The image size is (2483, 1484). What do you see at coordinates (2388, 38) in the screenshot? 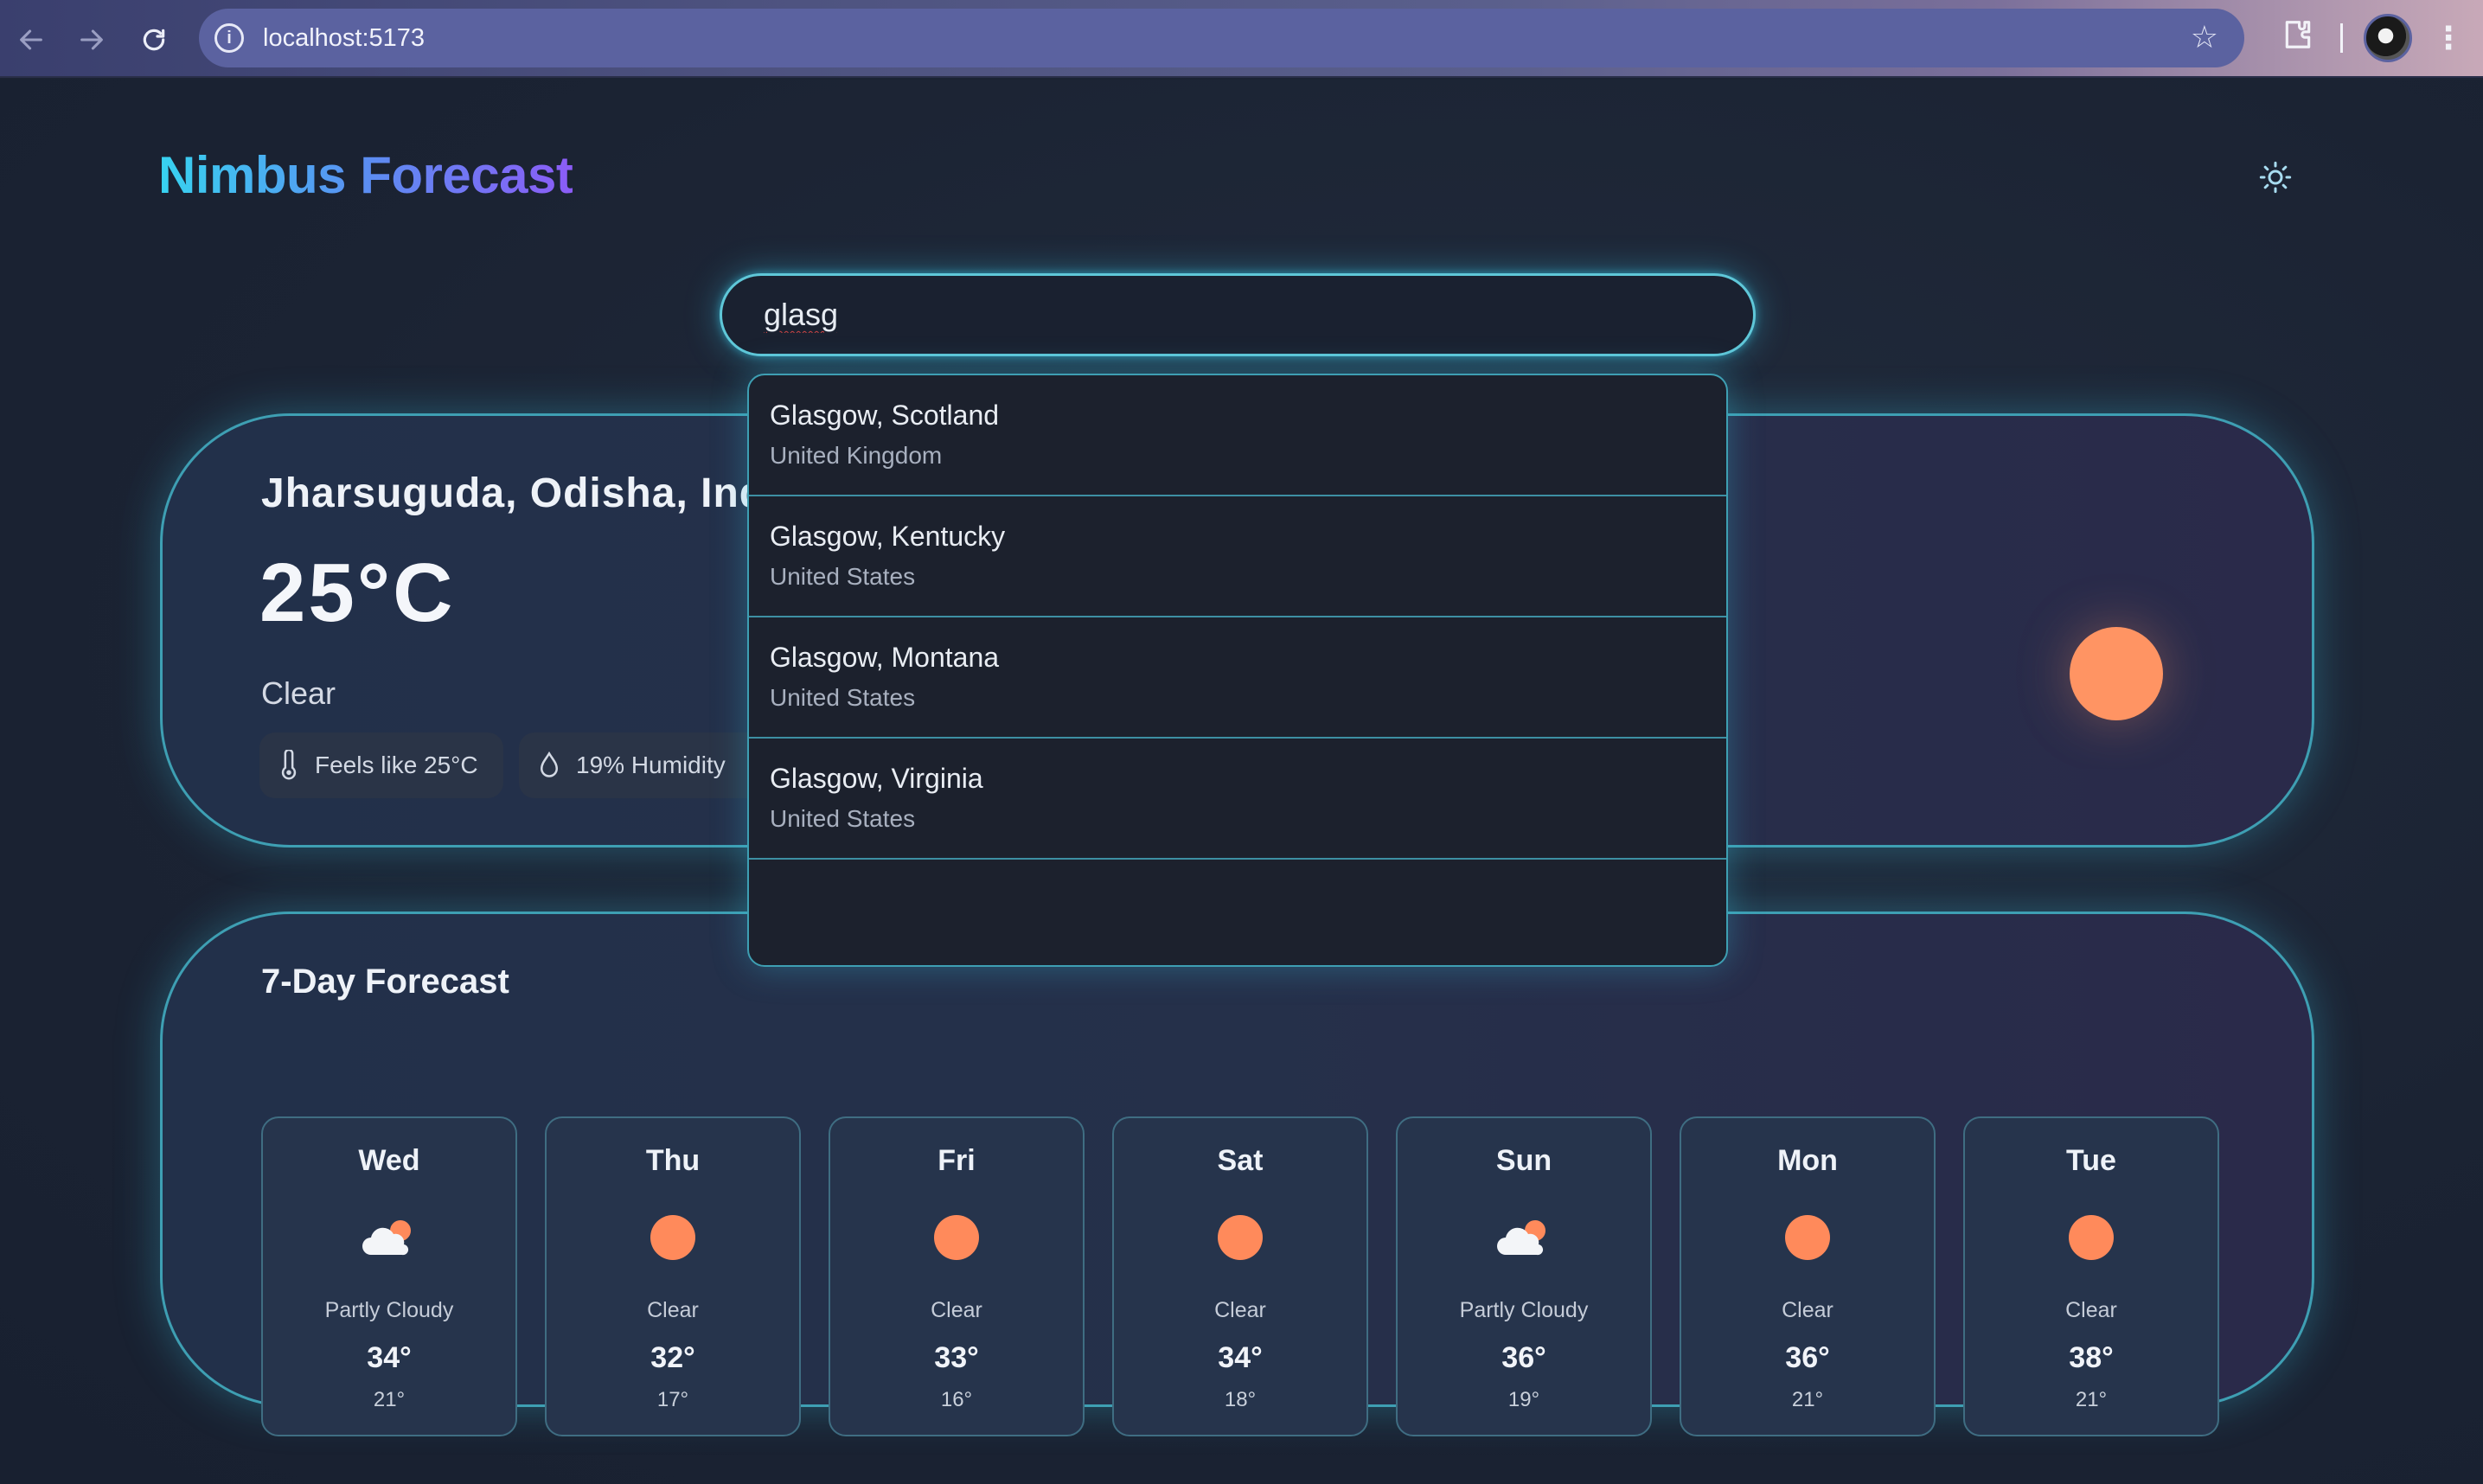
I see `profile-avatar` at bounding box center [2388, 38].